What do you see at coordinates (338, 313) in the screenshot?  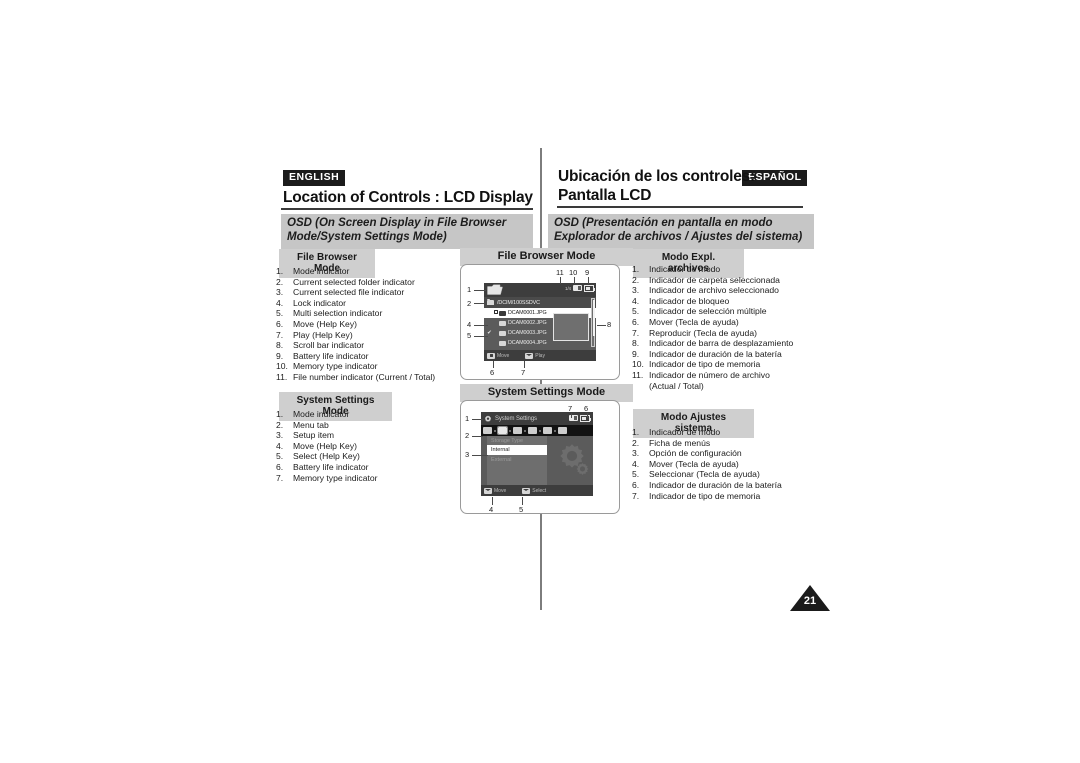 I see `list-item-label: Multi selection indicator` at bounding box center [338, 313].